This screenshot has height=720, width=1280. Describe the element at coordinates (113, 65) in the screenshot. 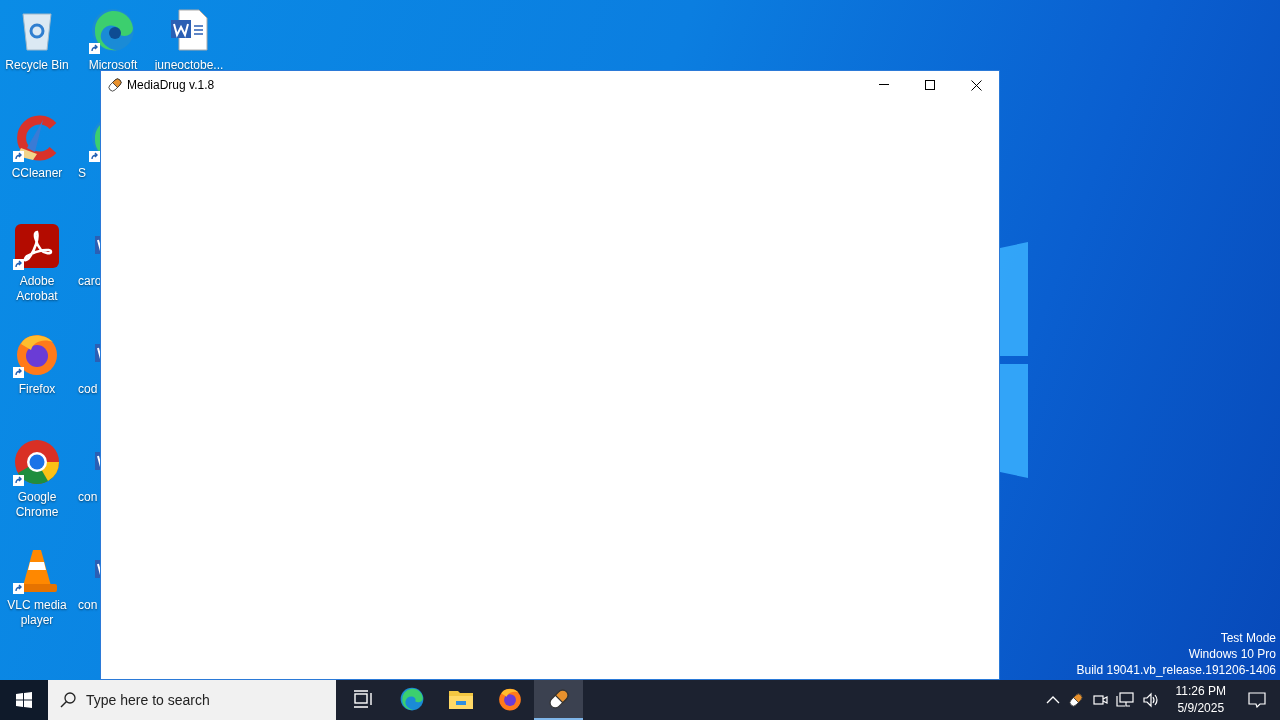

I see `desktop-icon-label: Microsoft` at that location.